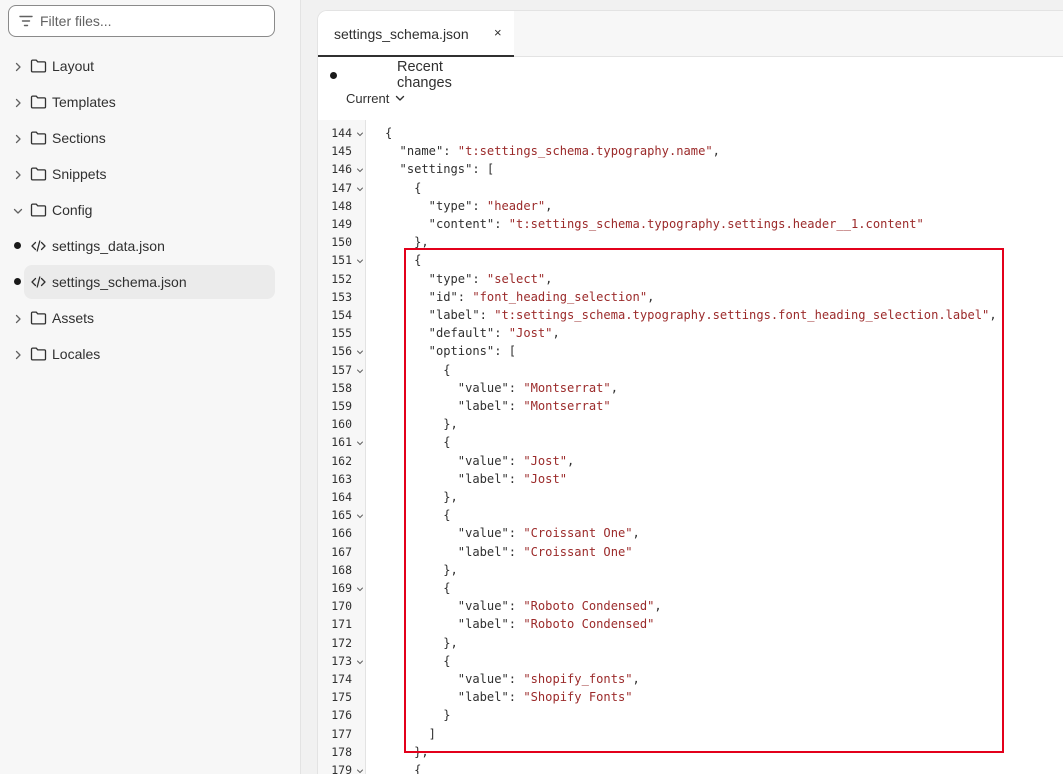 The image size is (1063, 774). Describe the element at coordinates (690, 588) in the screenshot. I see `code-line: 169 {` at that location.